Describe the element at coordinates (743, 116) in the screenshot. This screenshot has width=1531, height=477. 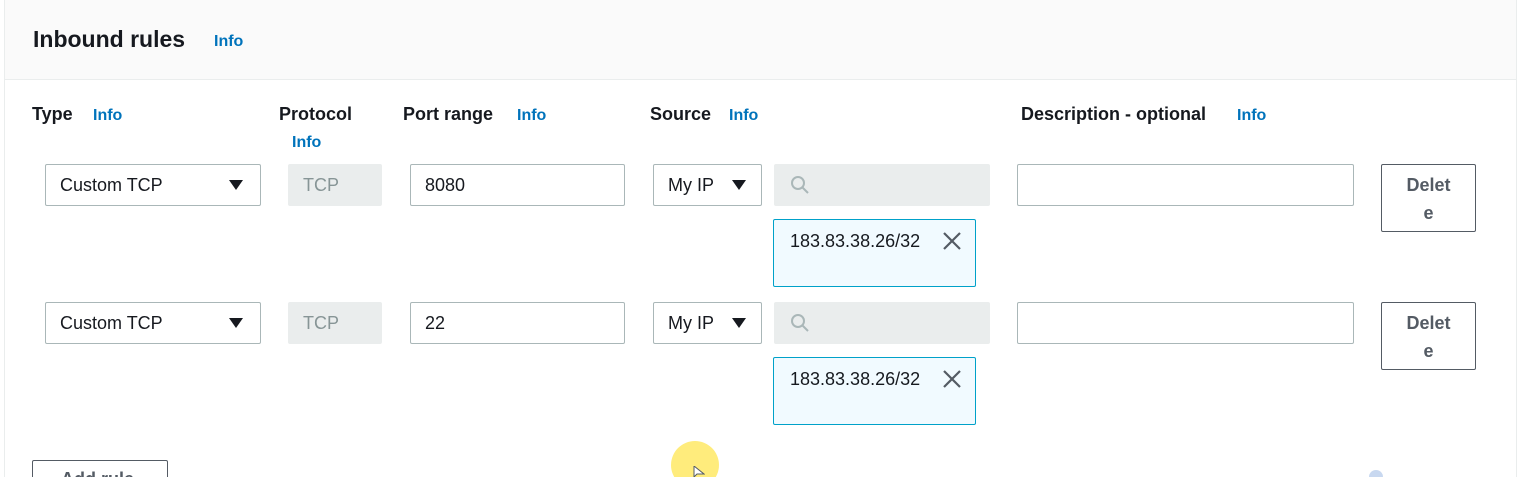
I see `source-info-link: Info` at that location.